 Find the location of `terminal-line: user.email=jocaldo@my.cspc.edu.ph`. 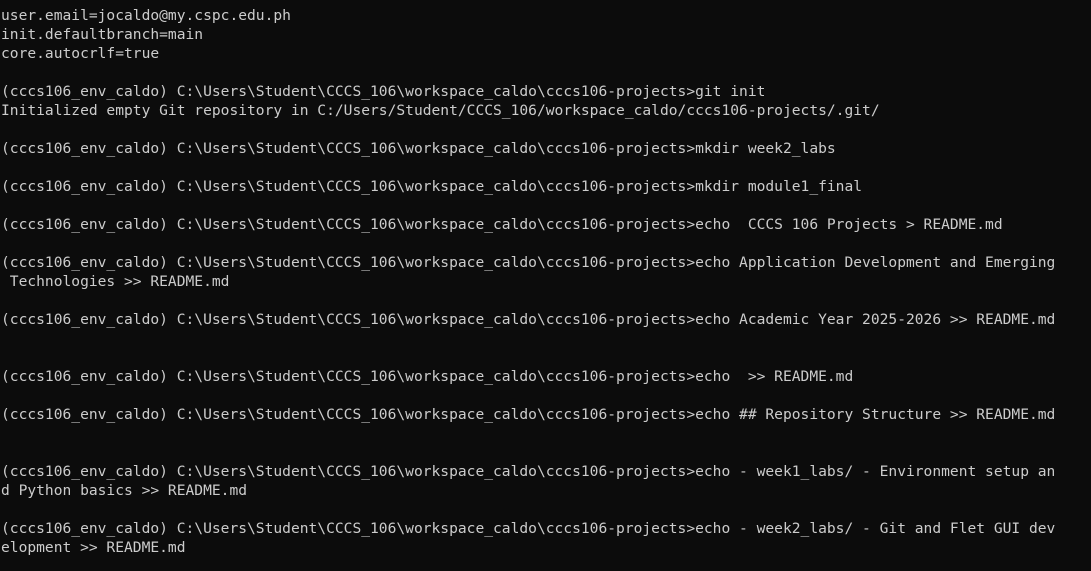

terminal-line: user.email=jocaldo@my.cspc.edu.ph is located at coordinates (146, 15).